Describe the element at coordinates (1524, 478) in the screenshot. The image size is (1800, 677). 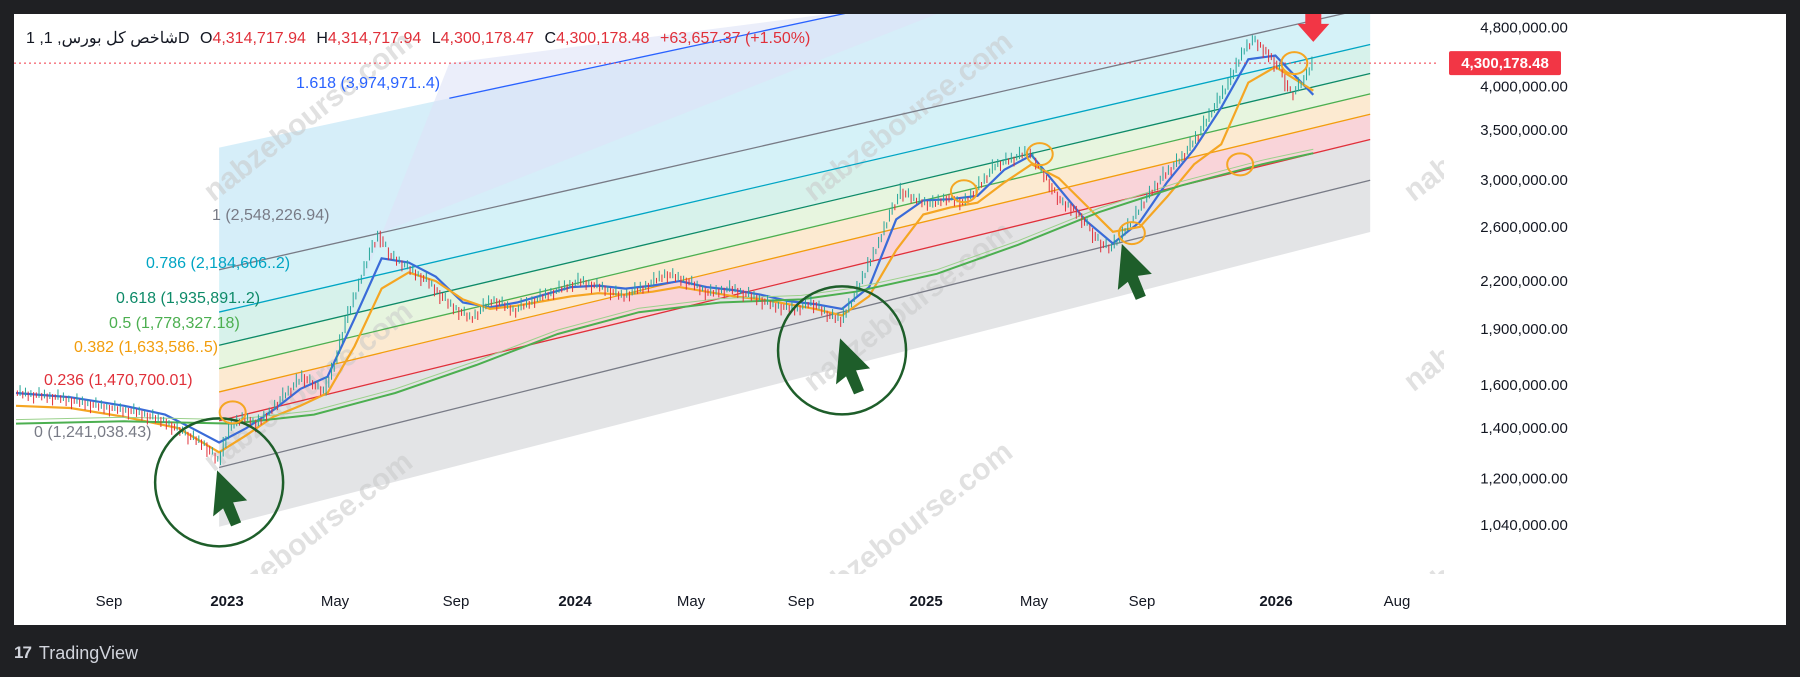
I see `y-tick-label: 1,200,000.00` at that location.